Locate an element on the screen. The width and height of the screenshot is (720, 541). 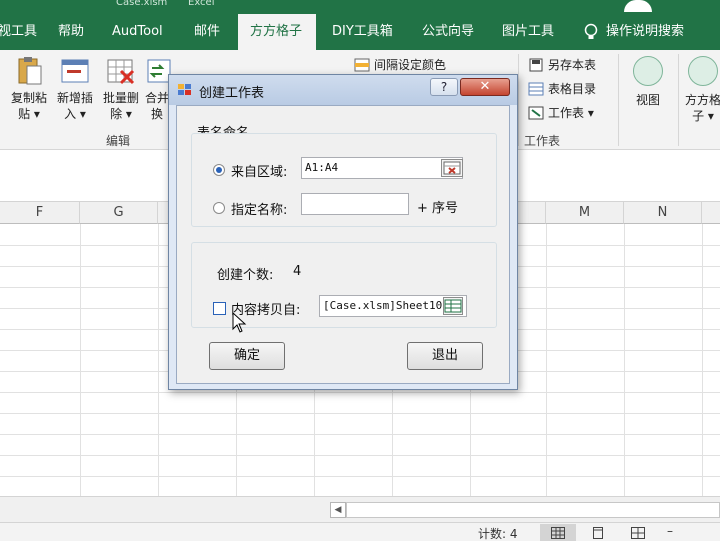
table-directory-button: 表格目录 is located at coordinates (561, 89).